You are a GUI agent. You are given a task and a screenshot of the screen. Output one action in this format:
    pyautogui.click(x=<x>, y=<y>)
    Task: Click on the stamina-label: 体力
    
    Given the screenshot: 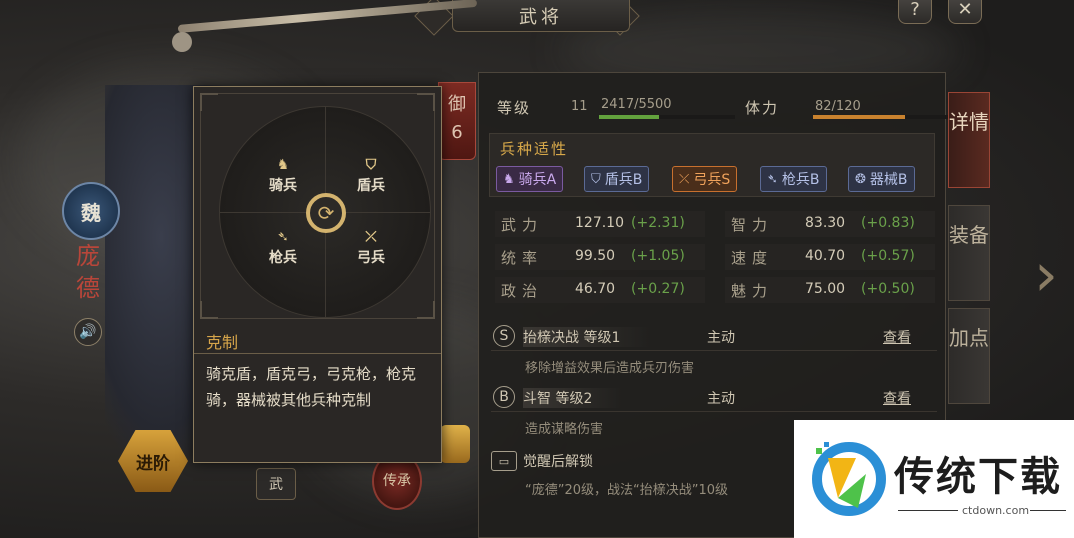 What is the action you would take?
    pyautogui.click(x=762, y=108)
    